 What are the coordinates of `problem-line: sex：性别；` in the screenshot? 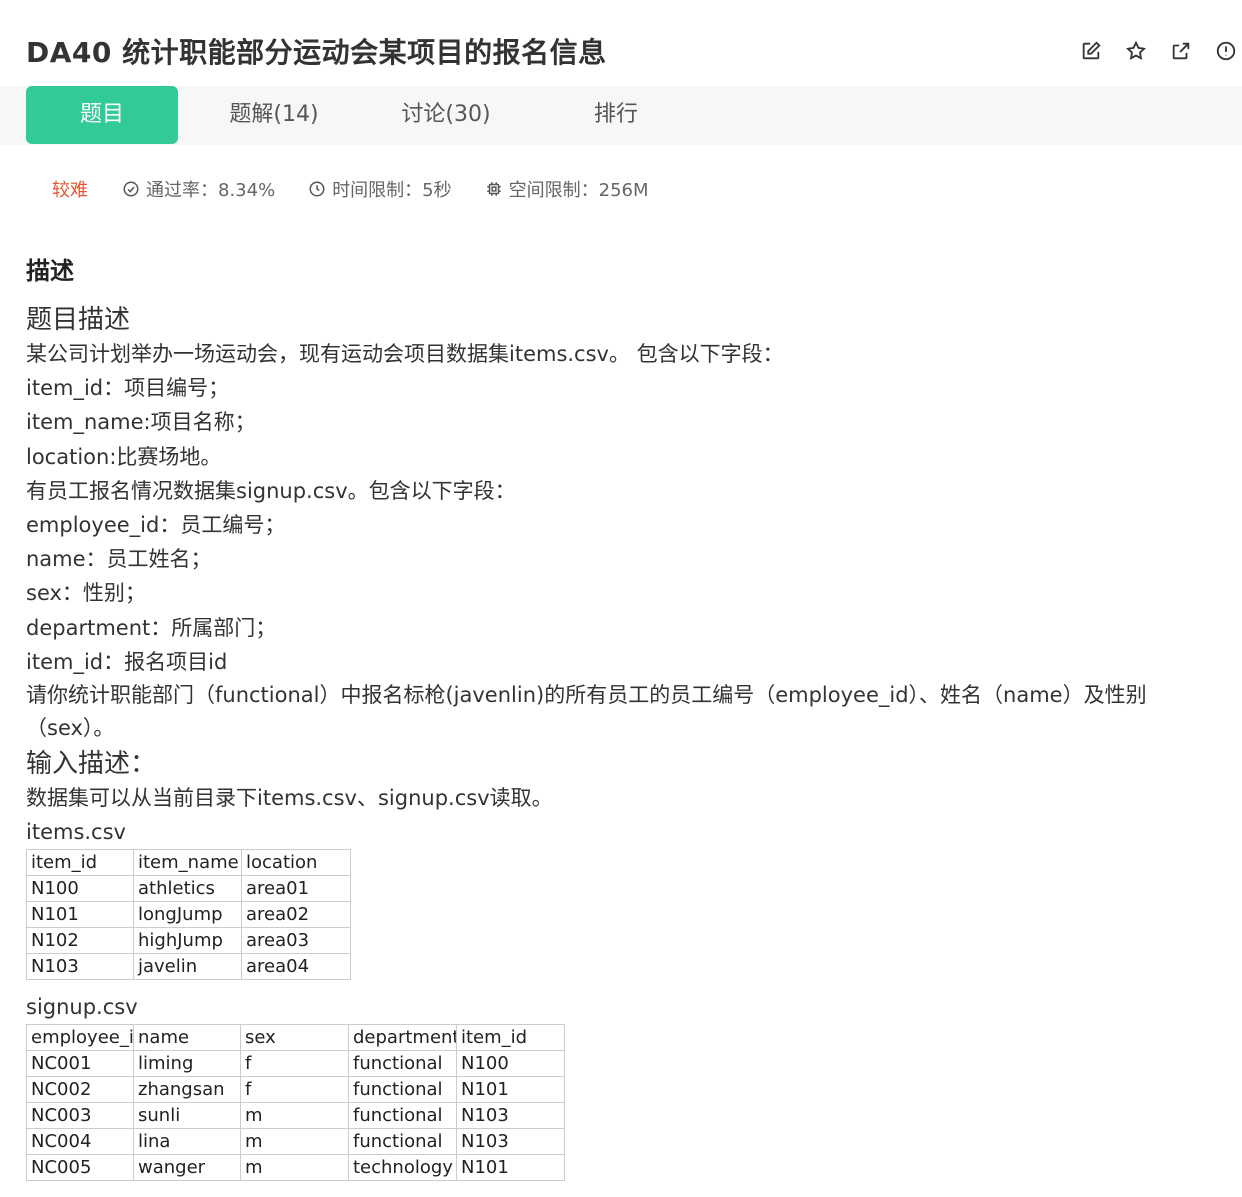 It's located at (86, 593).